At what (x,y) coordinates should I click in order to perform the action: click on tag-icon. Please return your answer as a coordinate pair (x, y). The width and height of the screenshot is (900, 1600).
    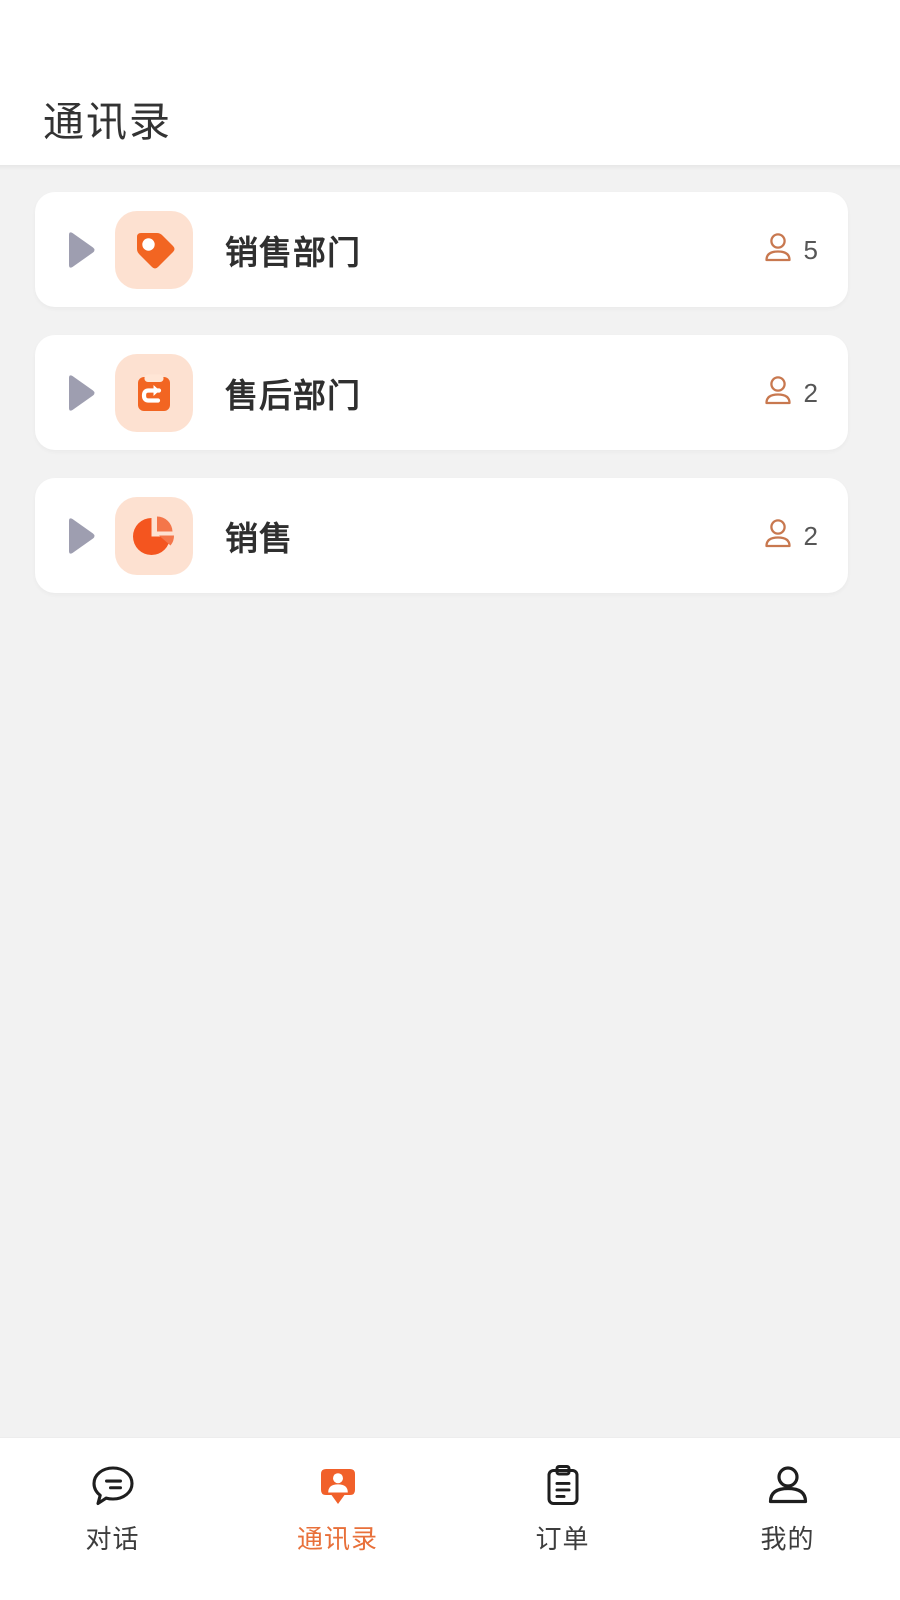
    Looking at the image, I should click on (154, 249).